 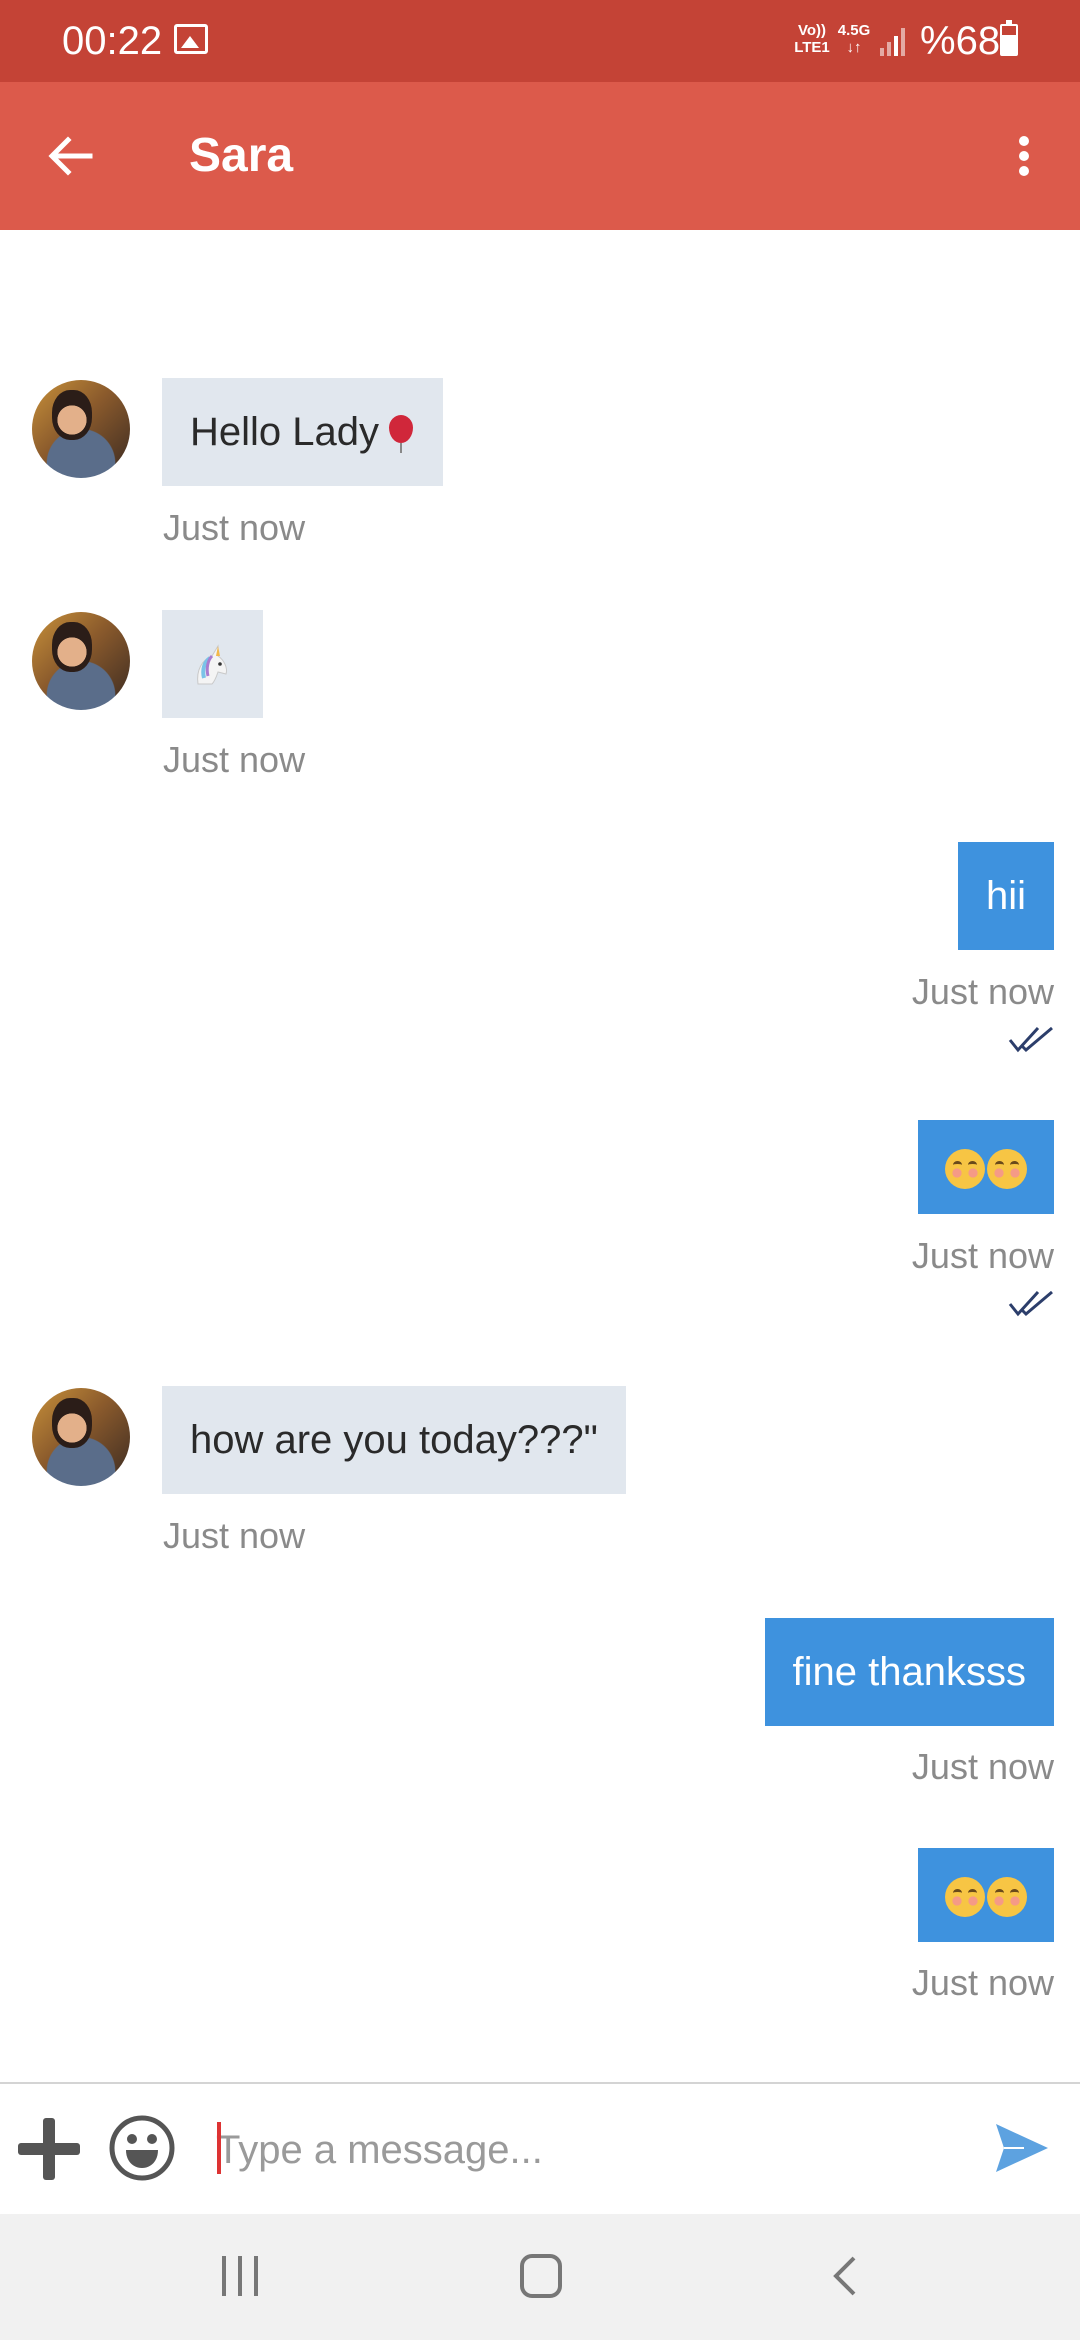 I want to click on composer-bar, so click(x=540, y=2148).